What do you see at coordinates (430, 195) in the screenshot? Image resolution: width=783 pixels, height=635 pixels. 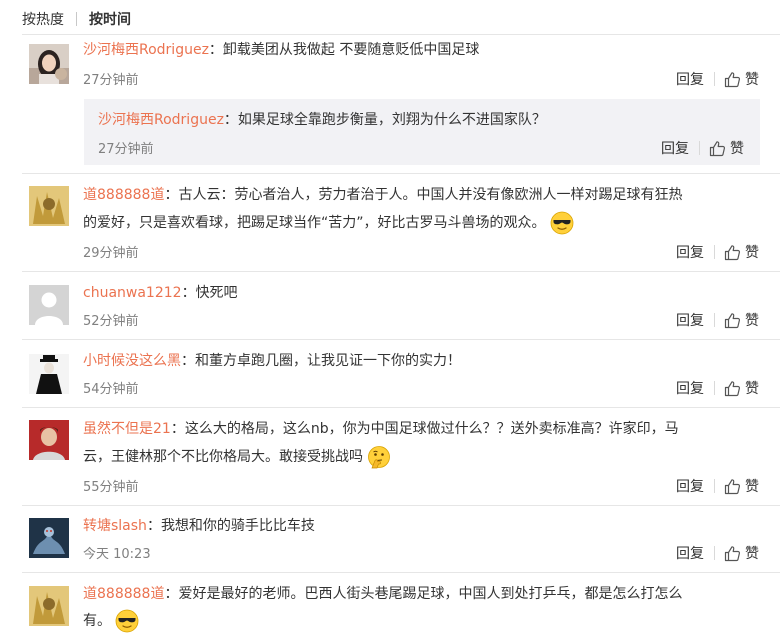 I see `comment-body: 古人云：劳心者治人，劳力者治于人。中国人并没有像欧洲人一样对踢足球有狂热` at bounding box center [430, 195].